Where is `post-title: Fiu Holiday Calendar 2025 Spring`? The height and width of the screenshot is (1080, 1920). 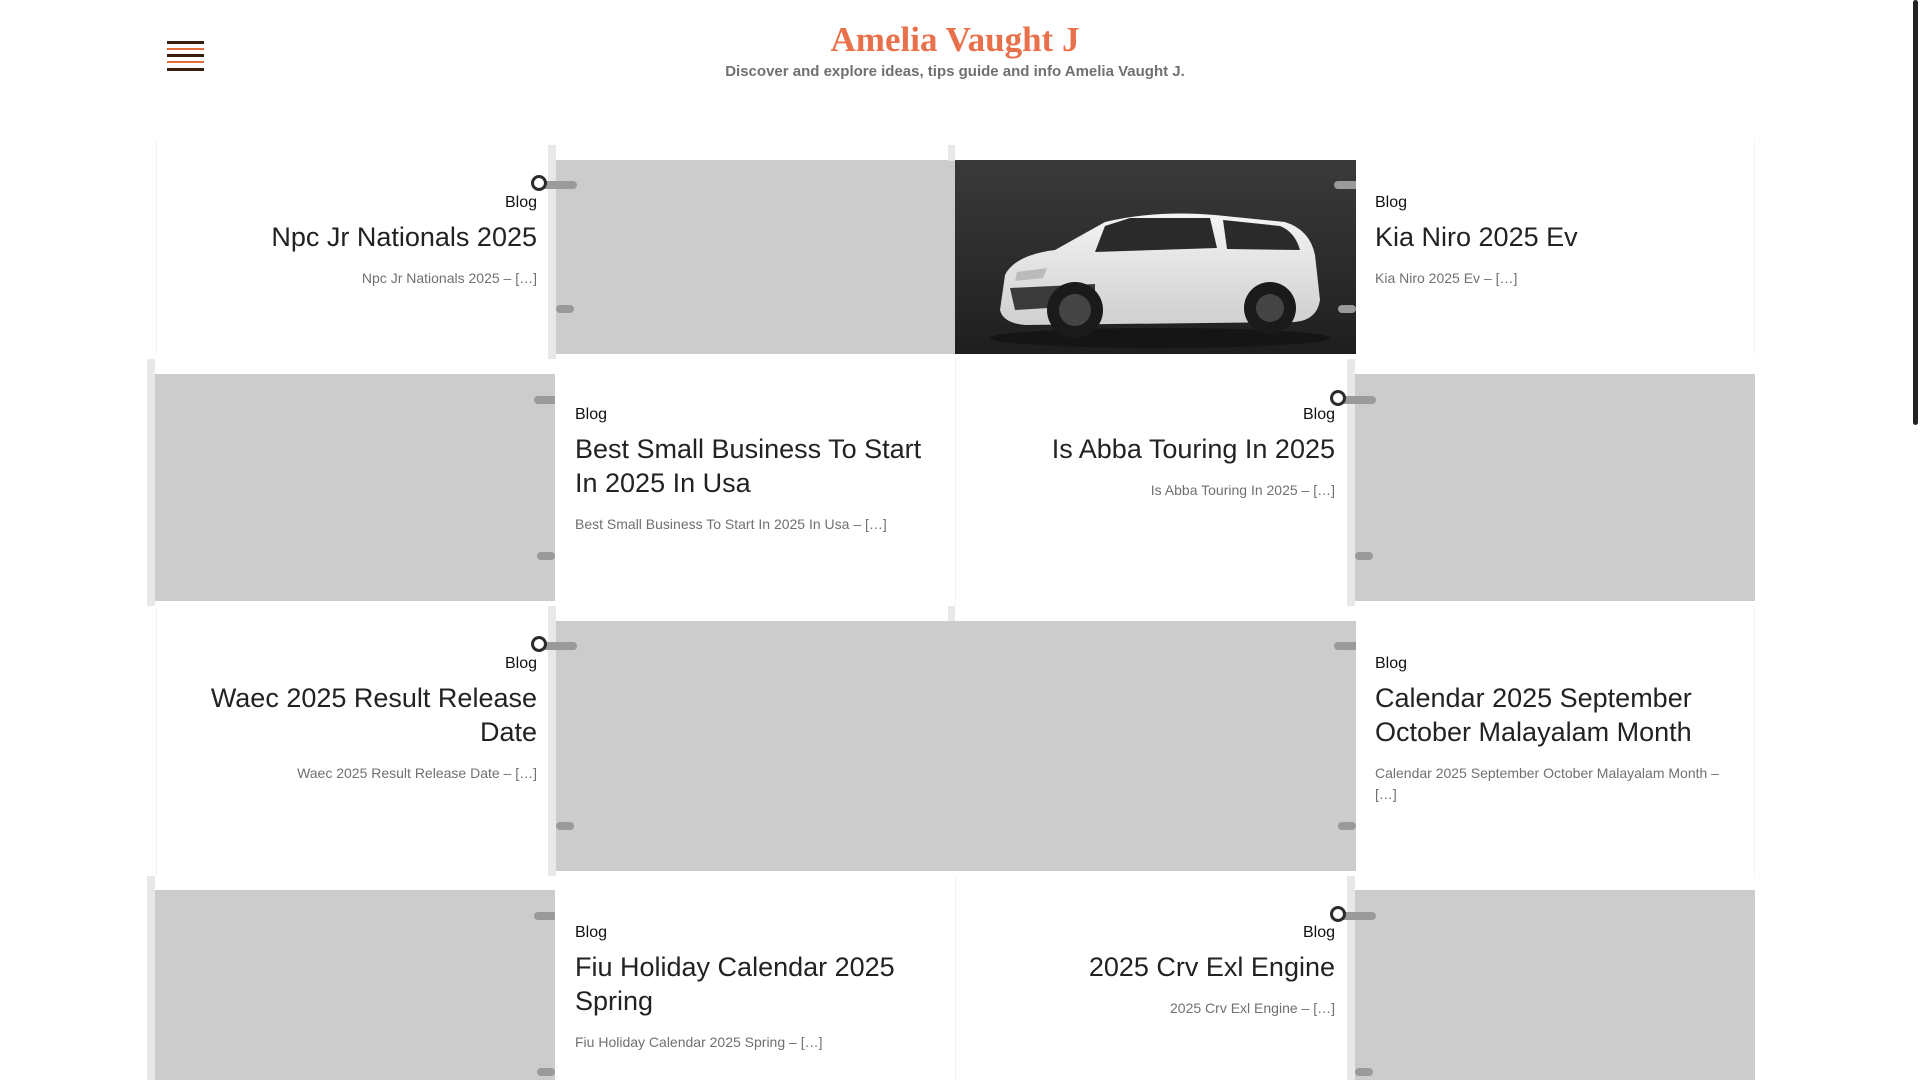 post-title: Fiu Holiday Calendar 2025 Spring is located at coordinates (755, 984).